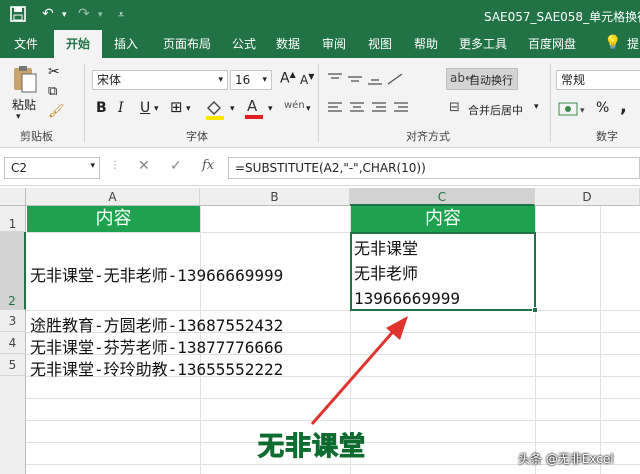 This screenshot has width=640, height=474. I want to click on paste-icon, so click(27, 79).